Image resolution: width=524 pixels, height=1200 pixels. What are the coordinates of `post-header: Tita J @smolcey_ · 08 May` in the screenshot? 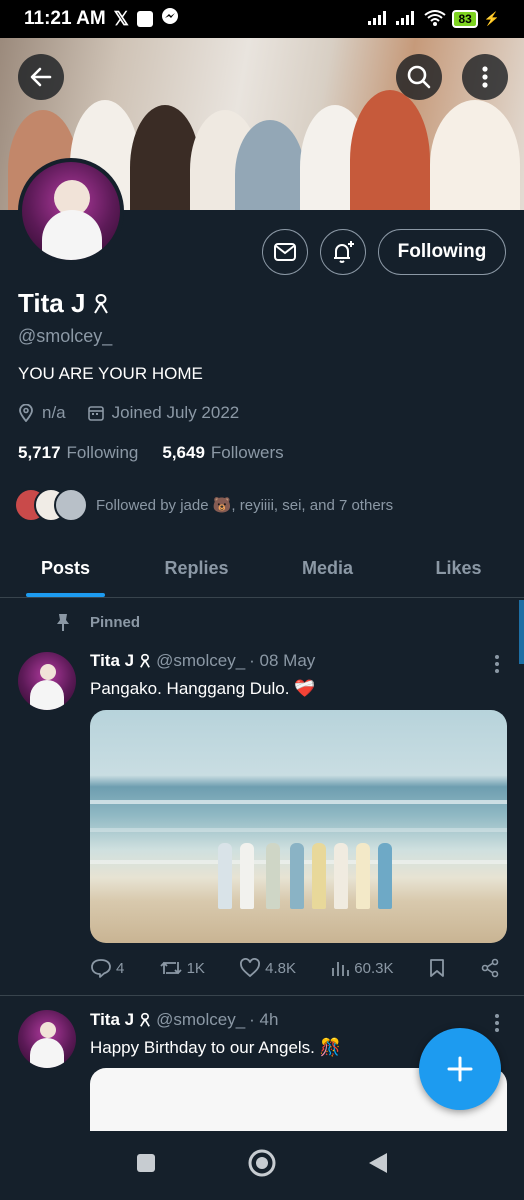 It's located at (202, 661).